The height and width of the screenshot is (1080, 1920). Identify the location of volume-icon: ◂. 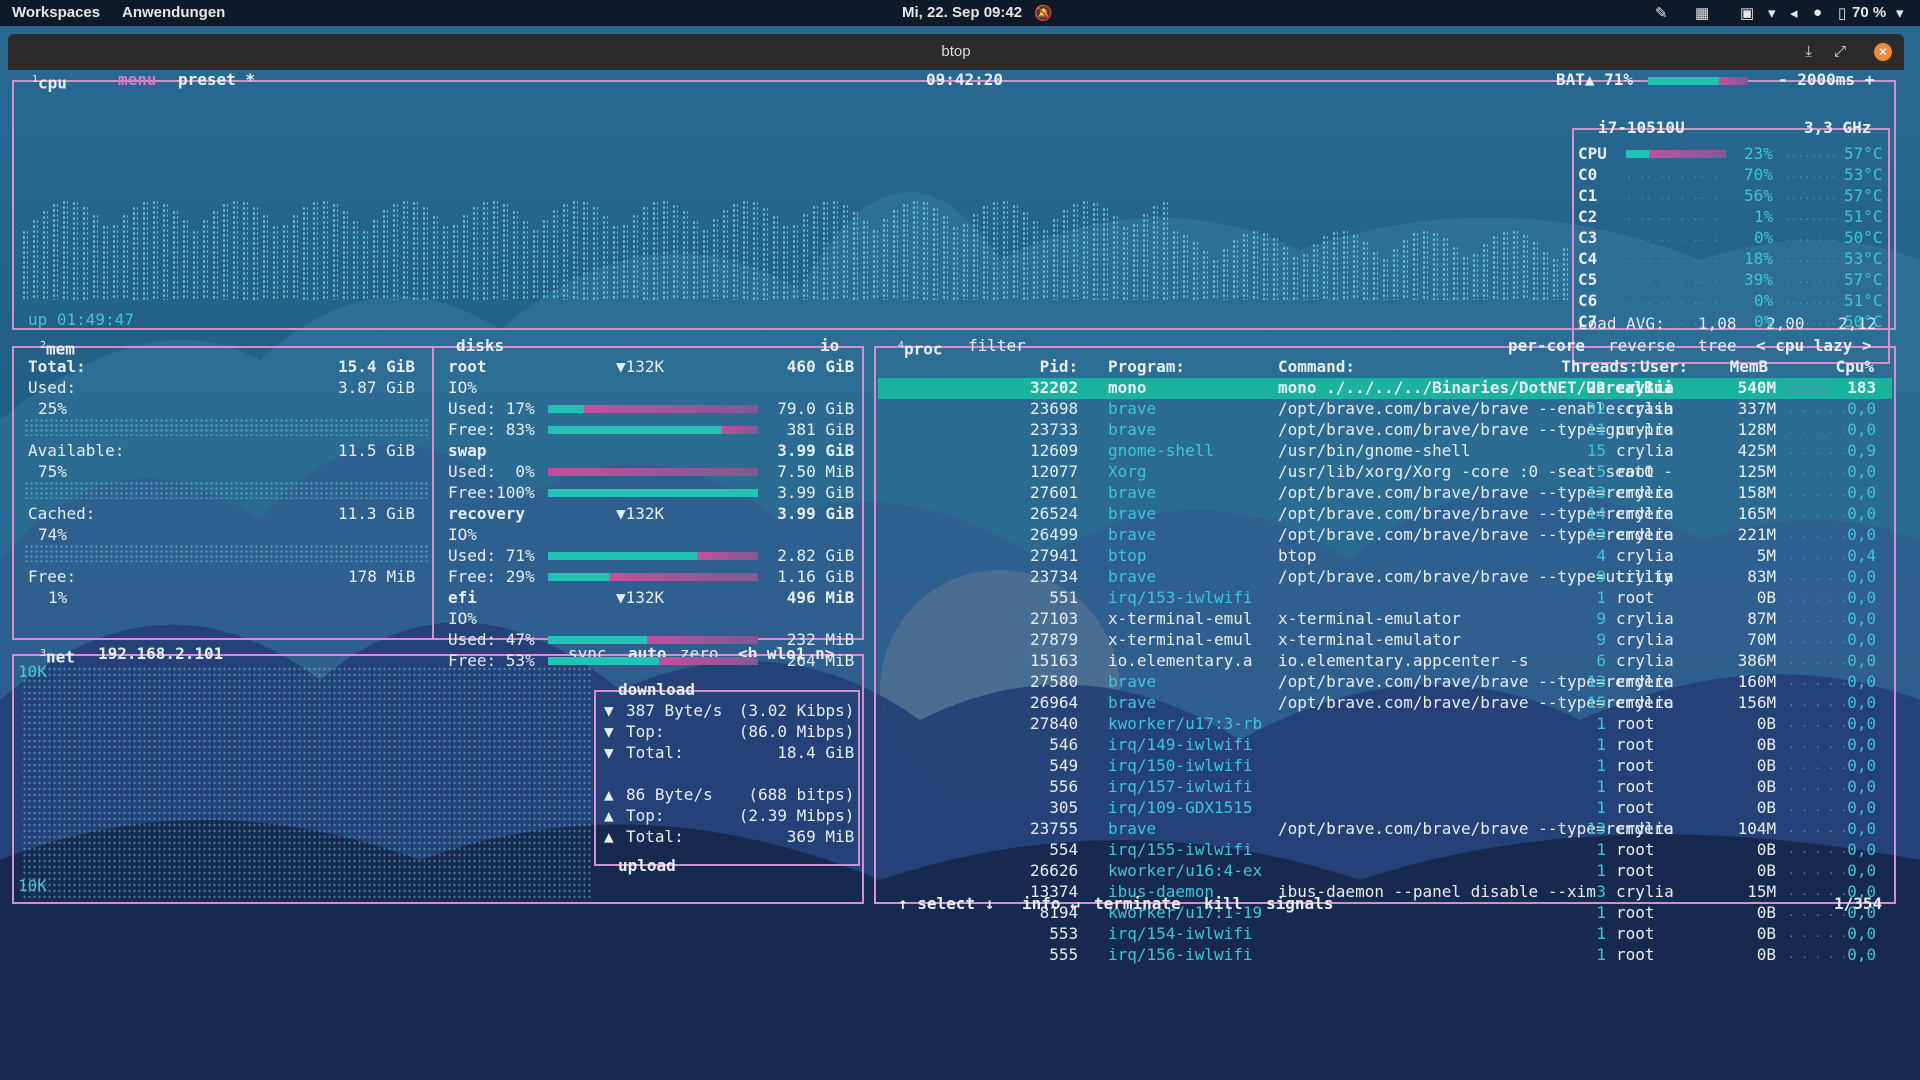
(1794, 13).